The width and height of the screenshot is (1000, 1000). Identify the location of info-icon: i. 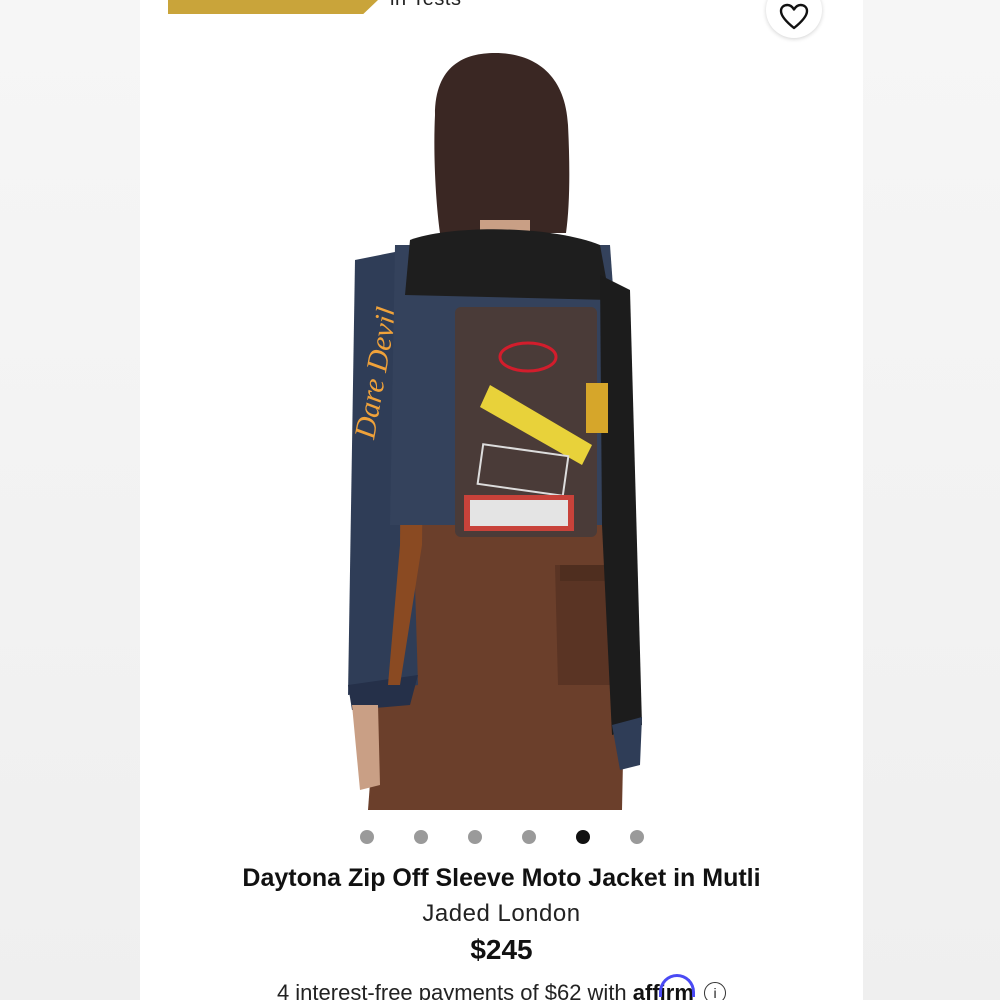
(715, 991).